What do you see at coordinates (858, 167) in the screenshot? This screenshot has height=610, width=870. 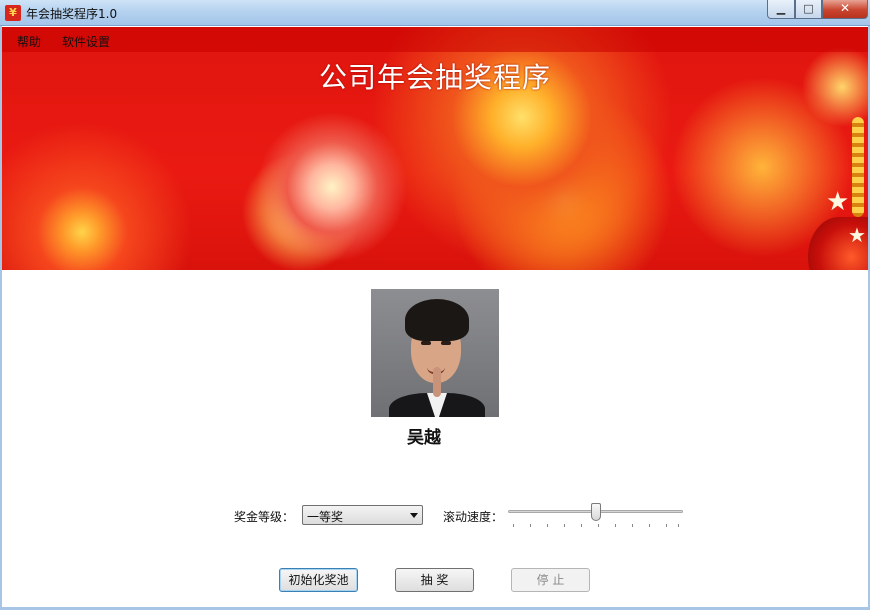 I see `decoration-chain` at bounding box center [858, 167].